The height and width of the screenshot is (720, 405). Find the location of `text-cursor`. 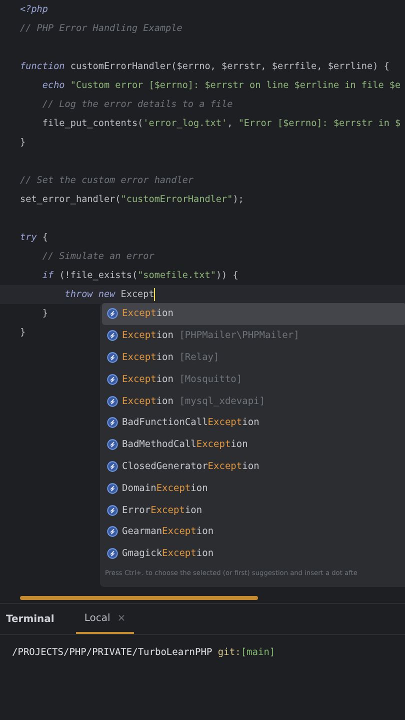

text-cursor is located at coordinates (155, 294).